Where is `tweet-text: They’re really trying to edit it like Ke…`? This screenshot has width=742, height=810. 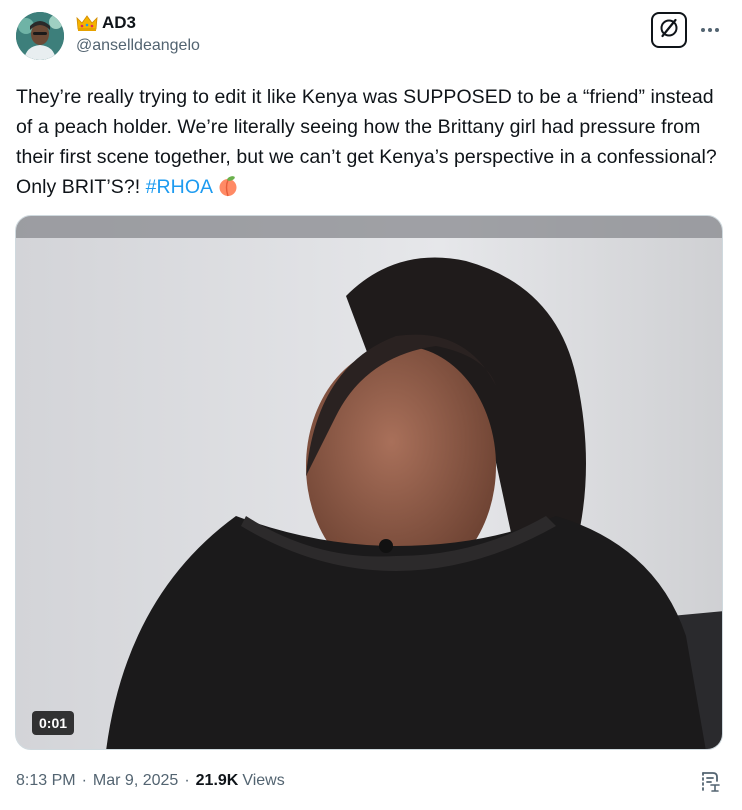
tweet-text: They’re really trying to edit it like Ke… is located at coordinates (372, 142).